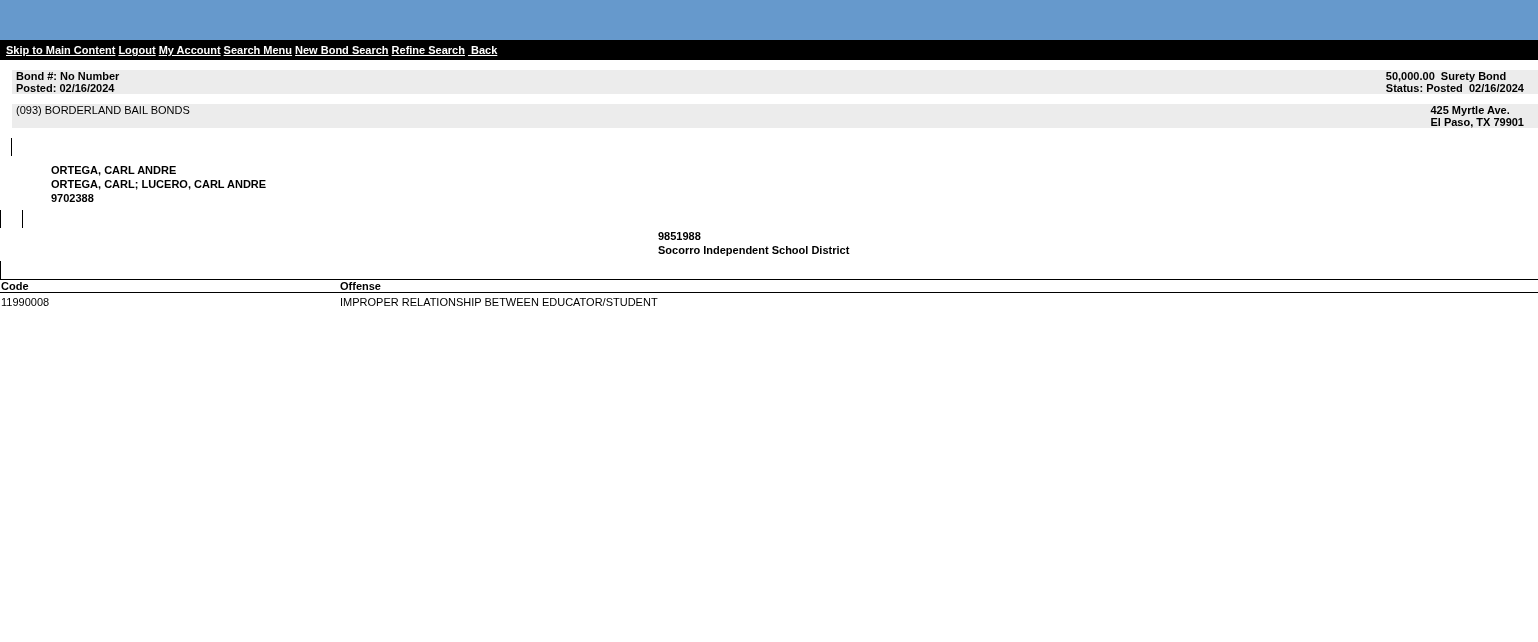  Describe the element at coordinates (114, 170) in the screenshot. I see `defendant-name: ORTEGA, CARL ANDRE` at that location.